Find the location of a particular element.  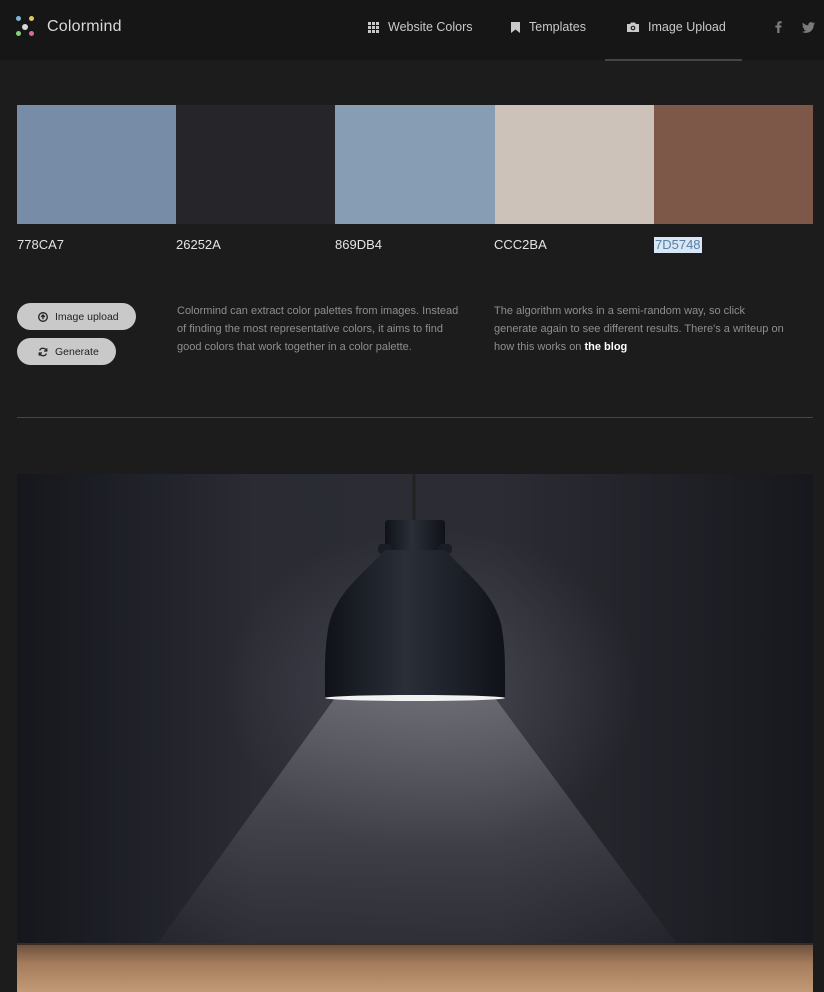

colormind-logo-icon is located at coordinates (27, 27).